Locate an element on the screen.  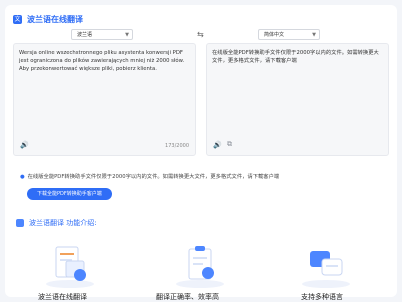
info-icon is located at coordinates (20, 223).